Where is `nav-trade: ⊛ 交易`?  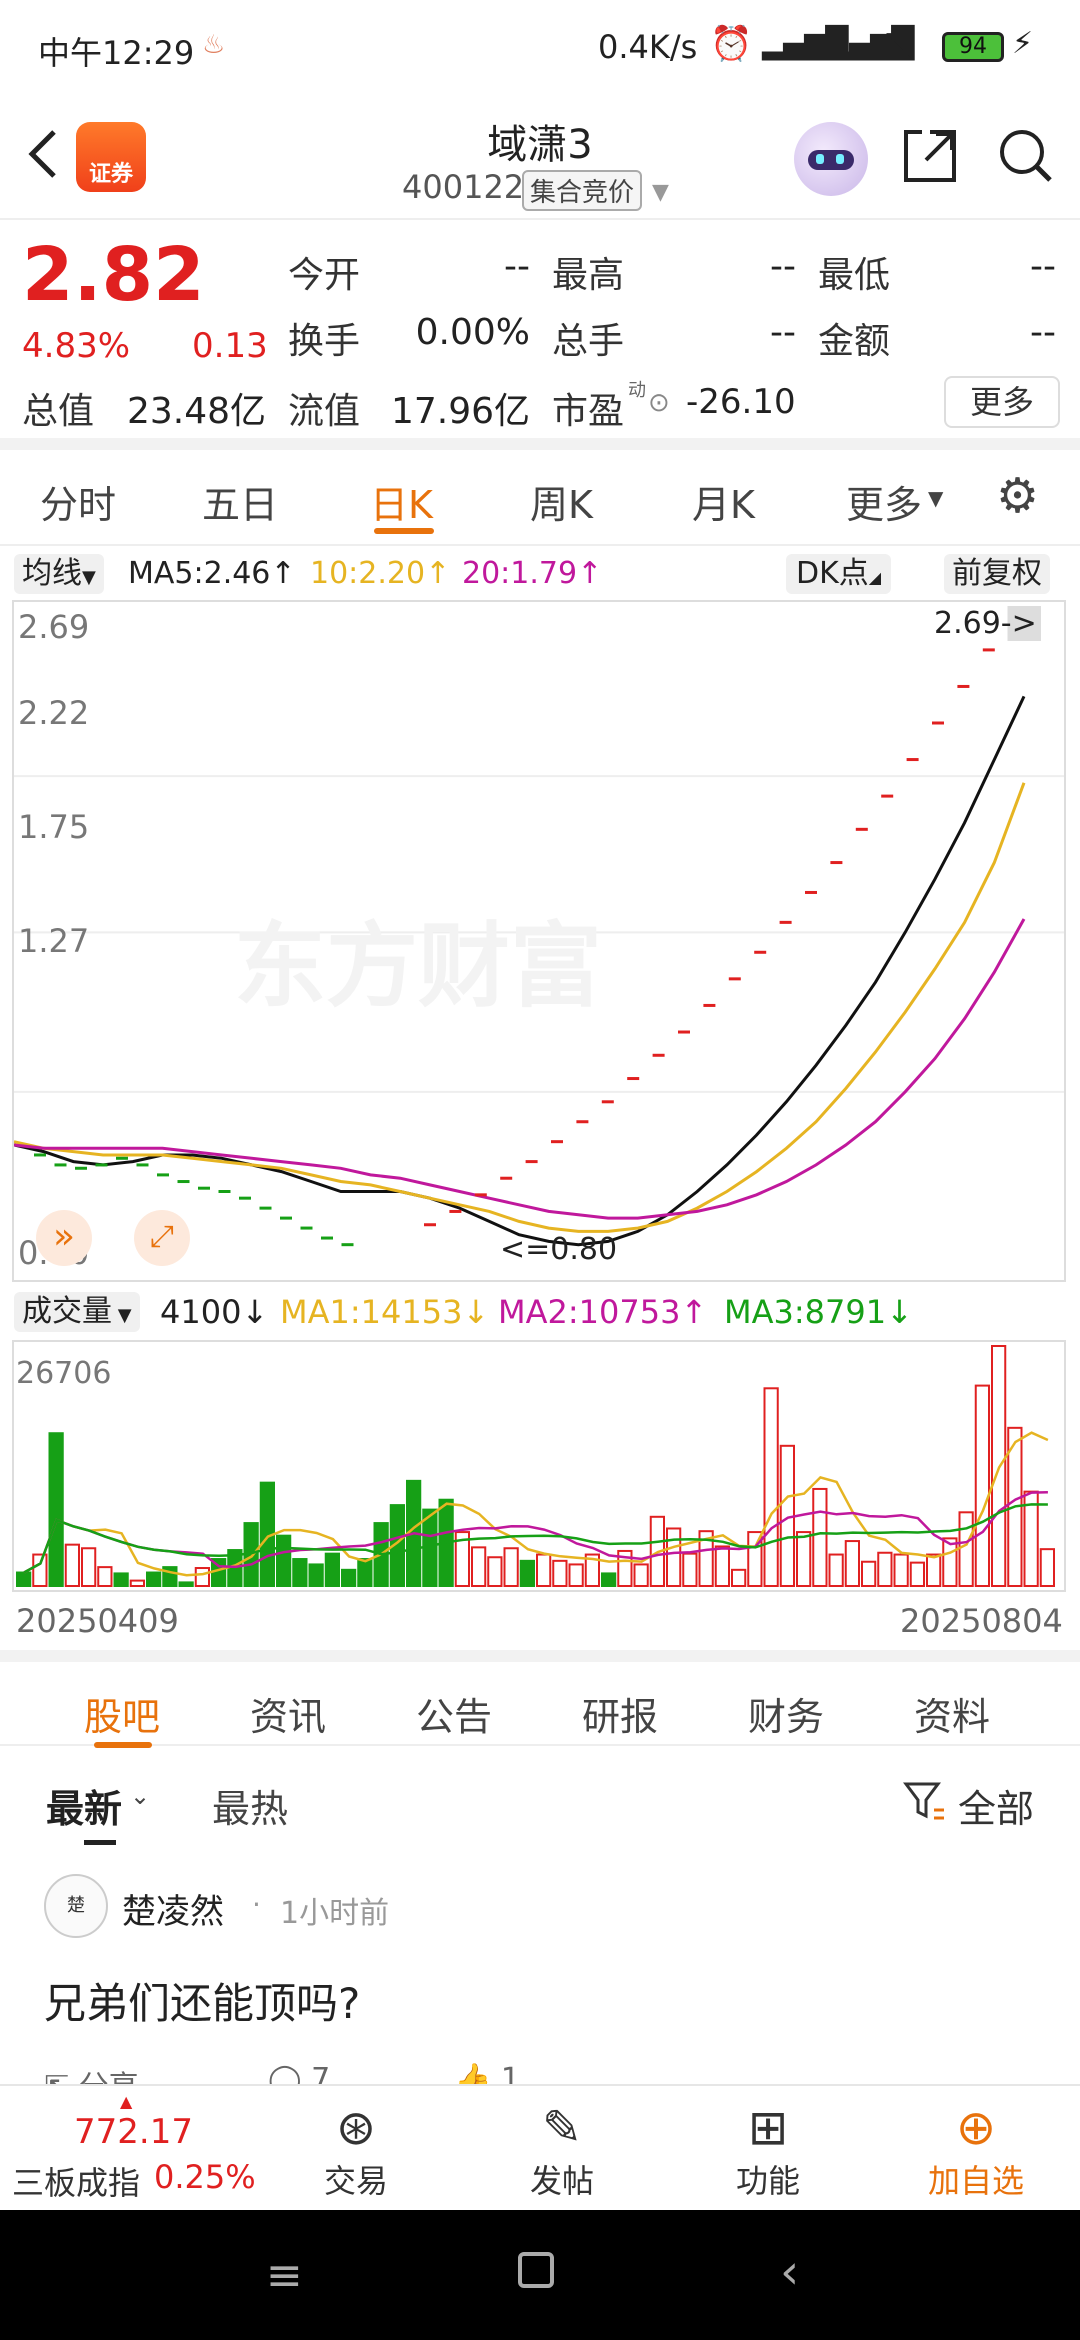 nav-trade: ⊛ 交易 is located at coordinates (356, 2151).